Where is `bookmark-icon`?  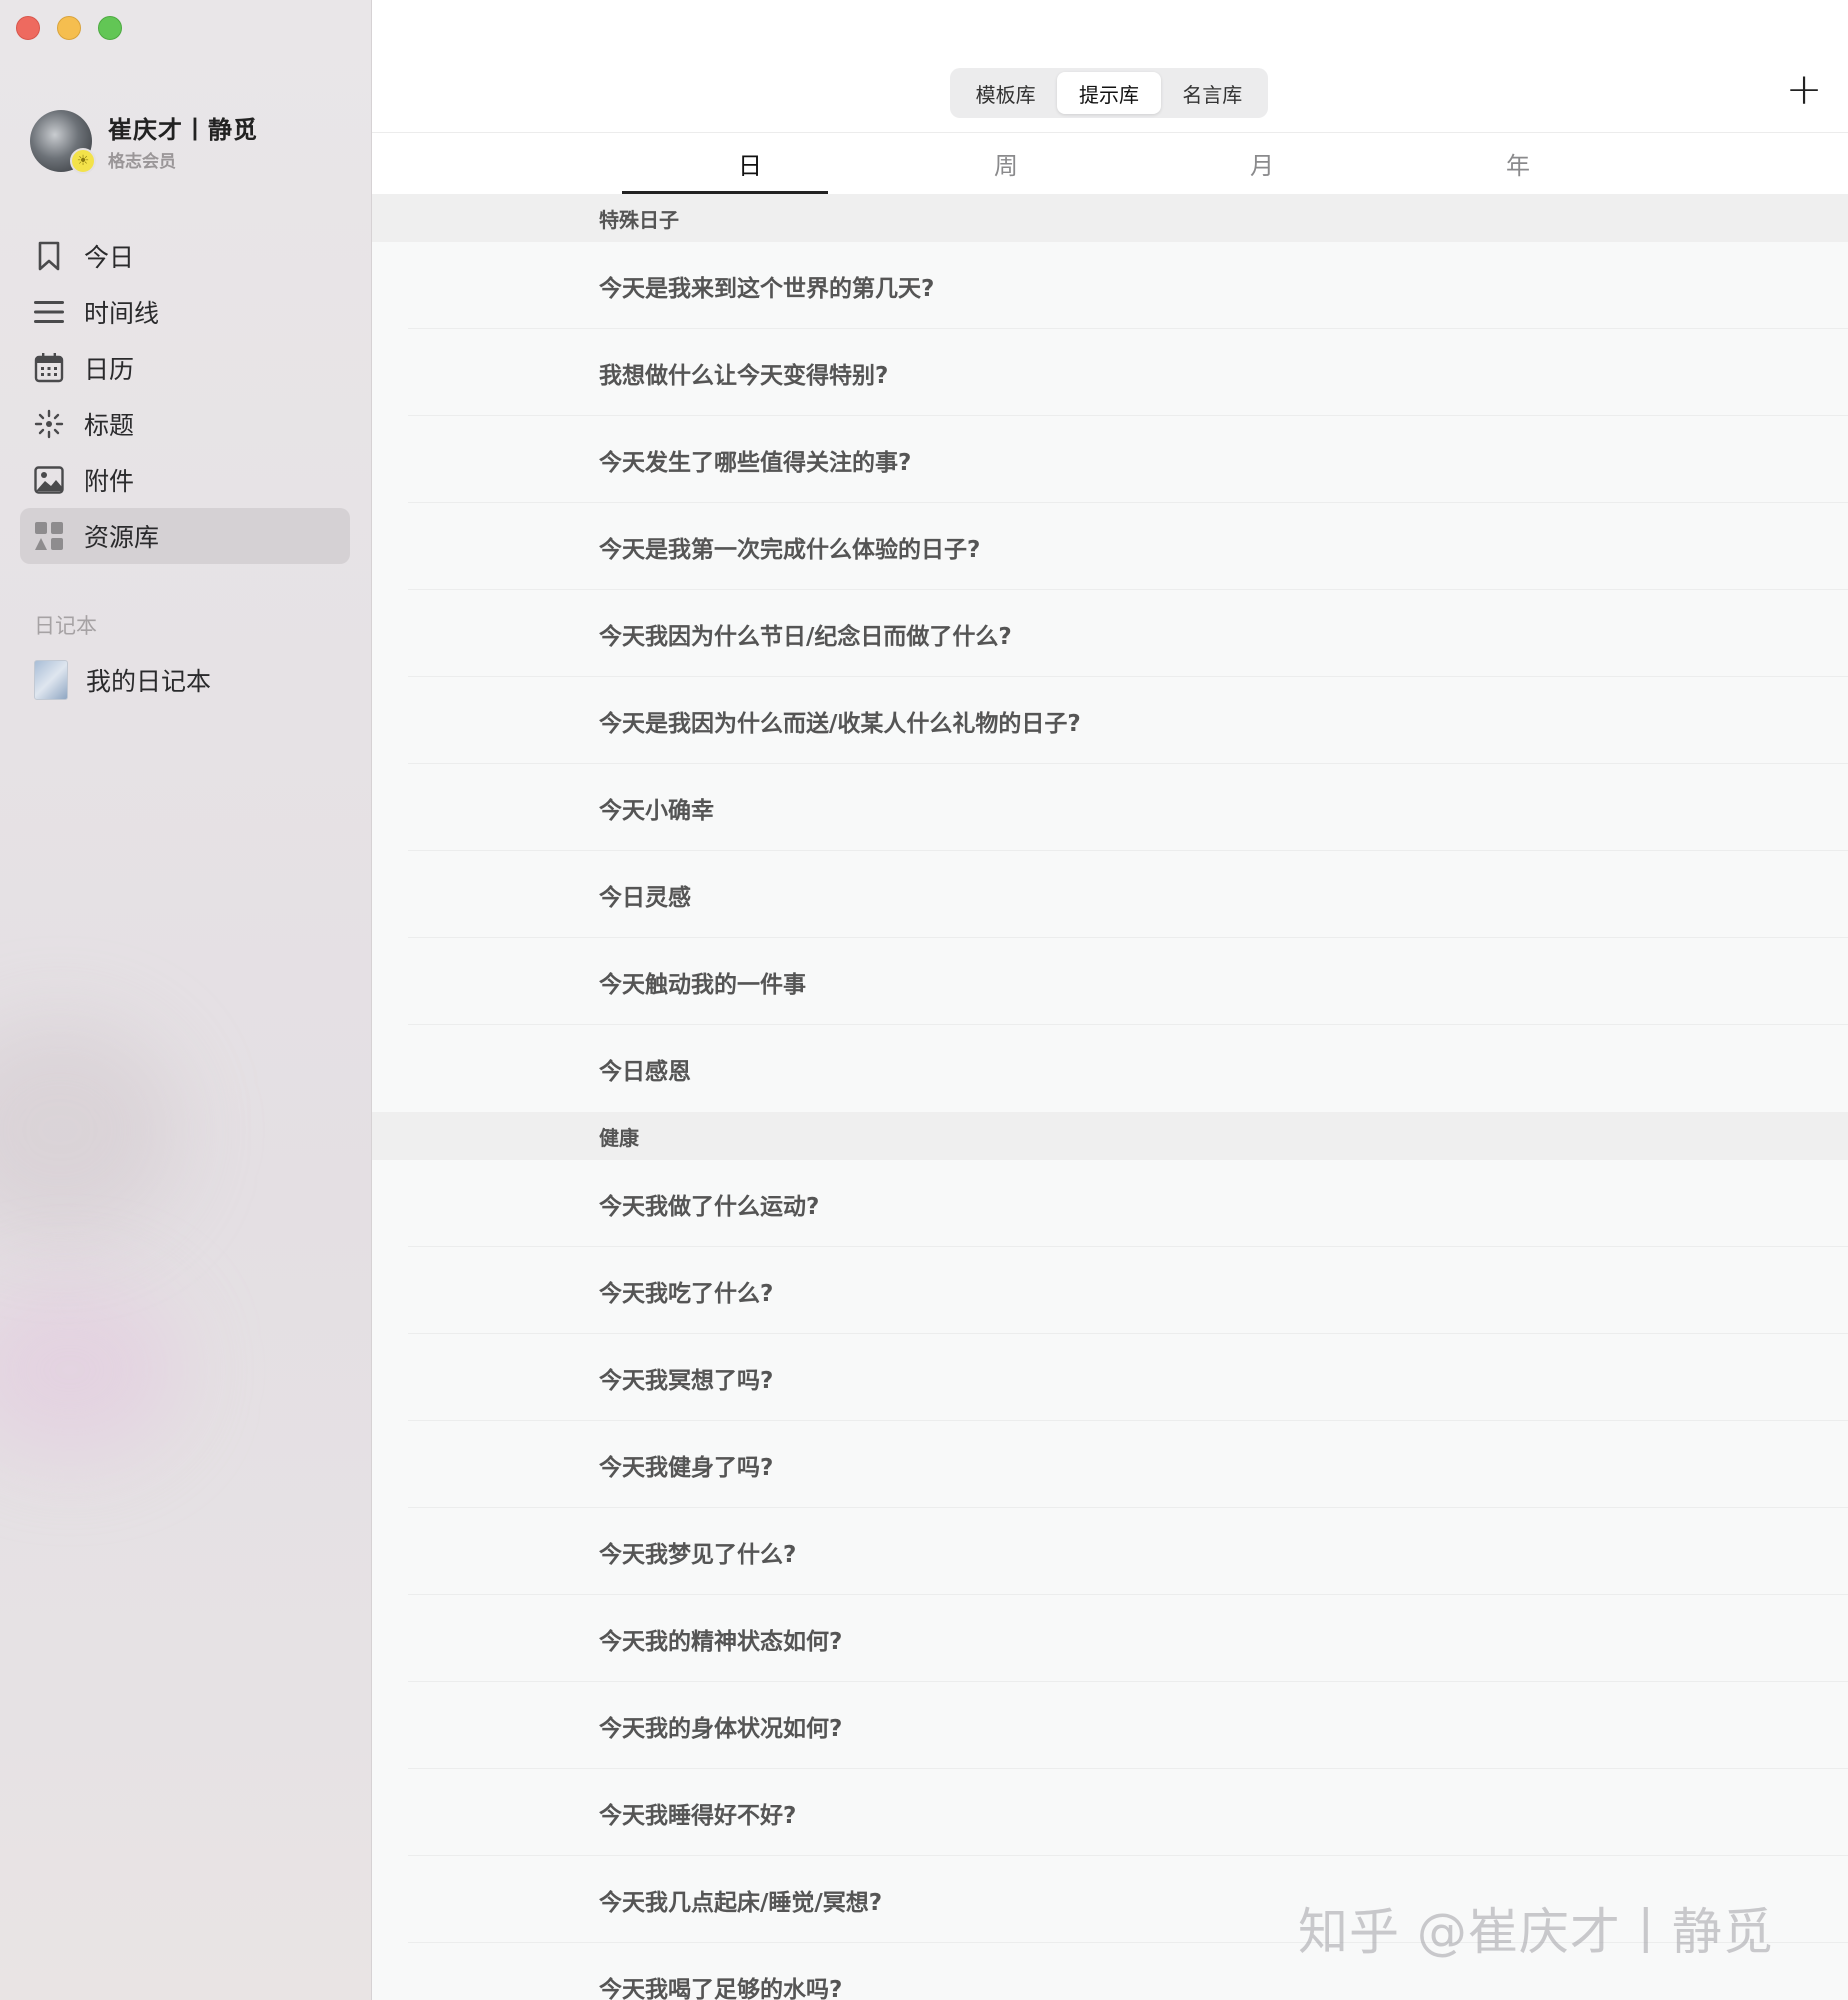 bookmark-icon is located at coordinates (49, 256).